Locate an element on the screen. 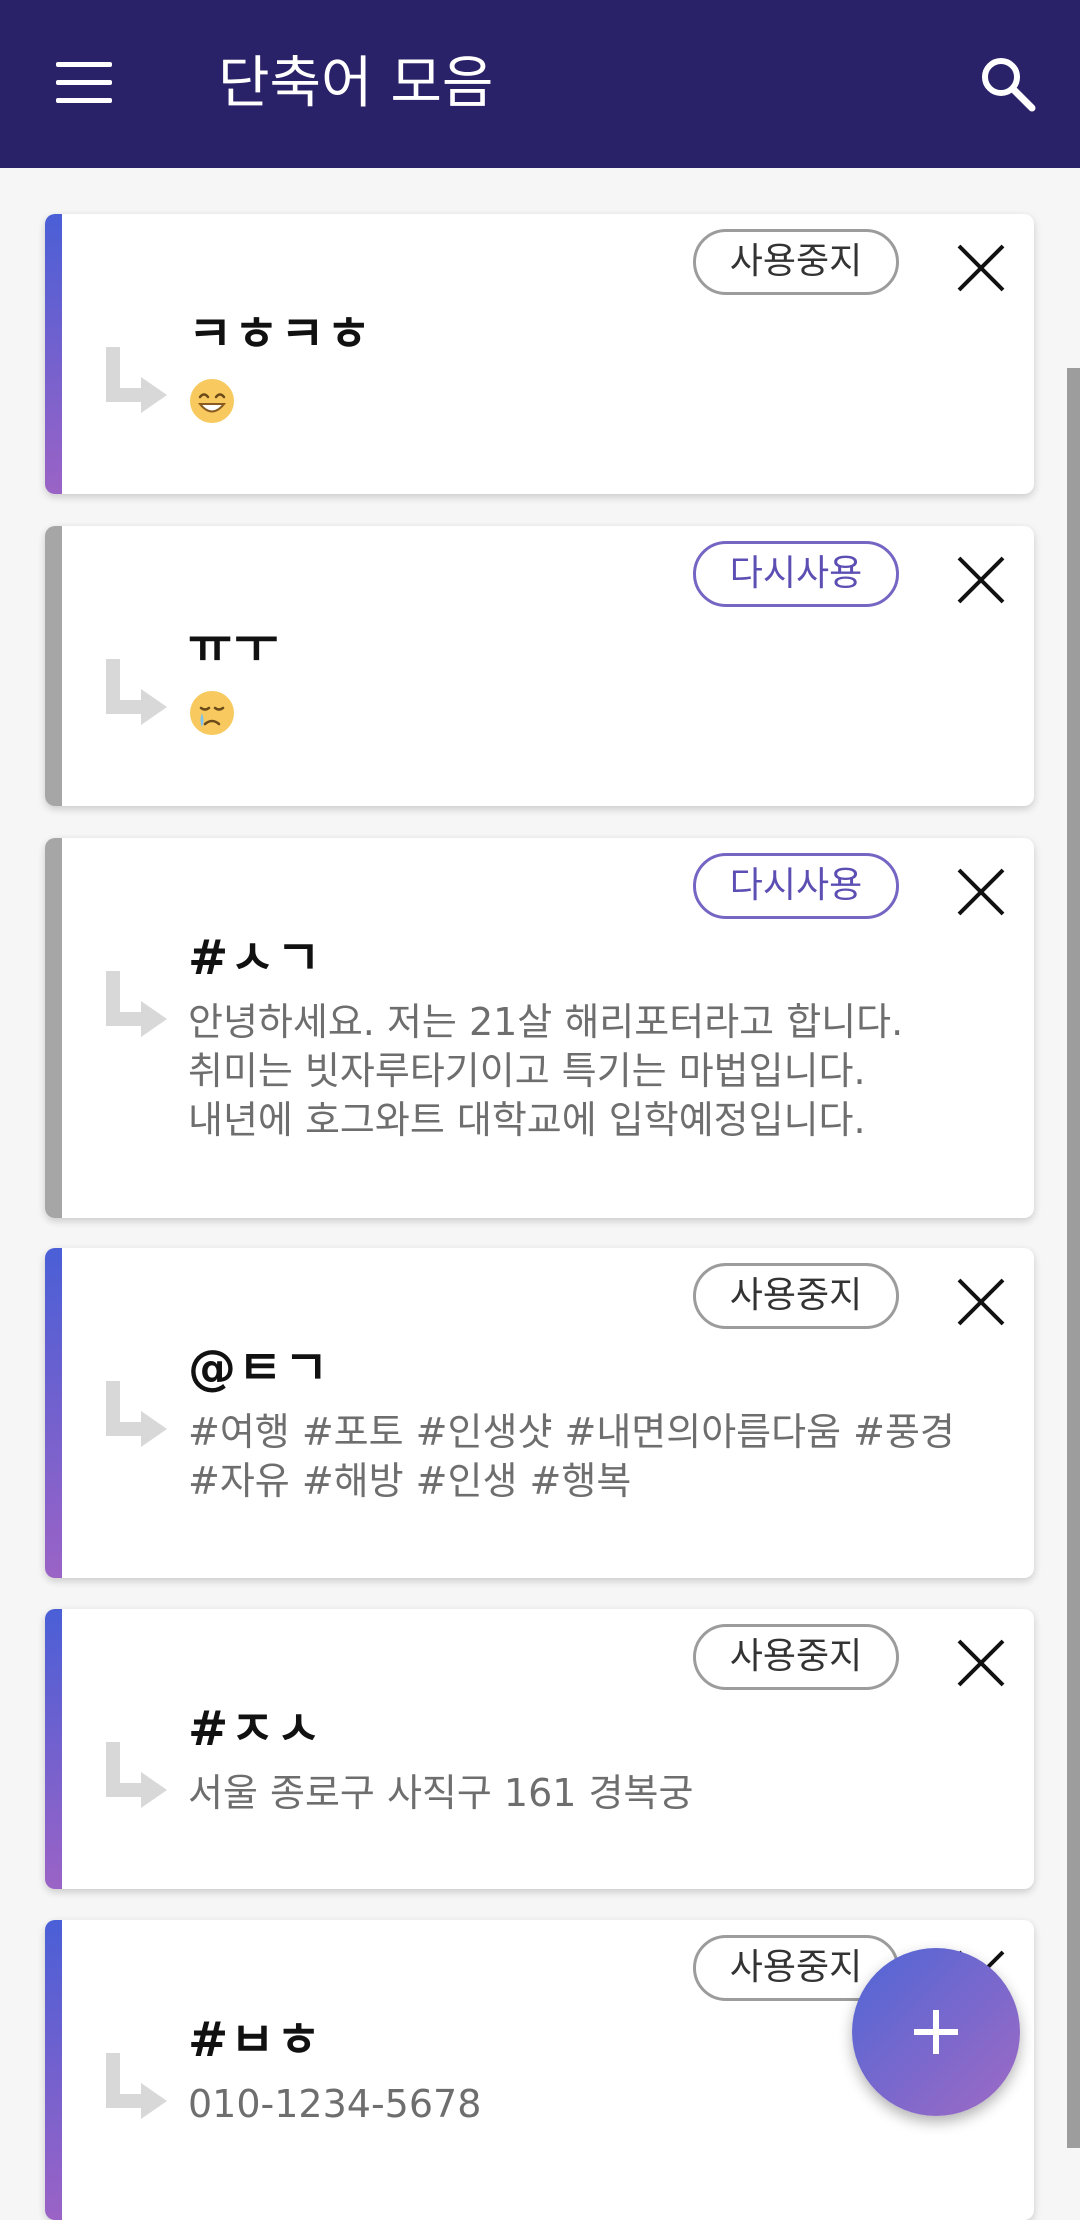 This screenshot has width=1080, height=2220. phrase-line: 취미는 빗자루타기이고 특기는 마법입니다. is located at coordinates (527, 1071).